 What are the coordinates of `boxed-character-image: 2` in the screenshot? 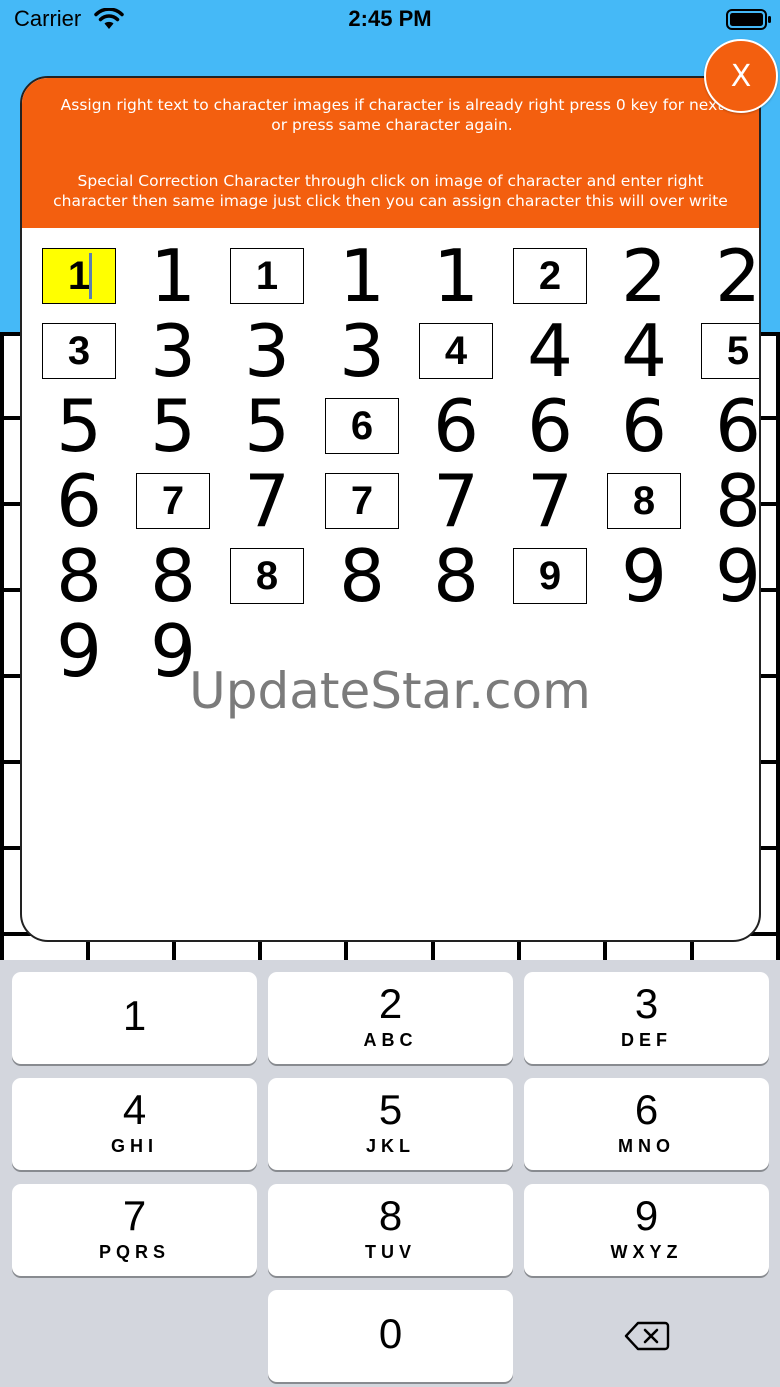 It's located at (550, 276).